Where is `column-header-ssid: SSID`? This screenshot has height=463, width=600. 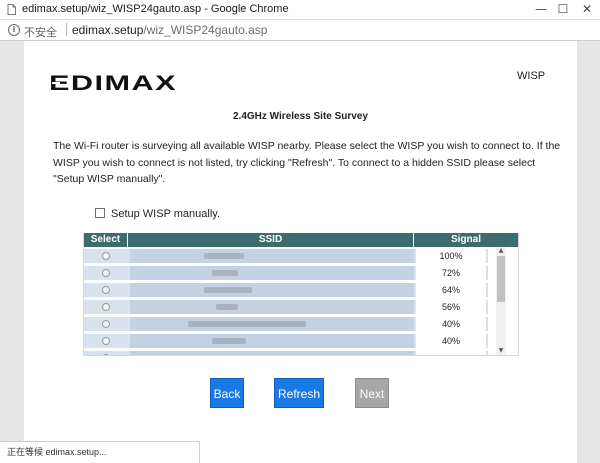 column-header-ssid: SSID is located at coordinates (271, 240).